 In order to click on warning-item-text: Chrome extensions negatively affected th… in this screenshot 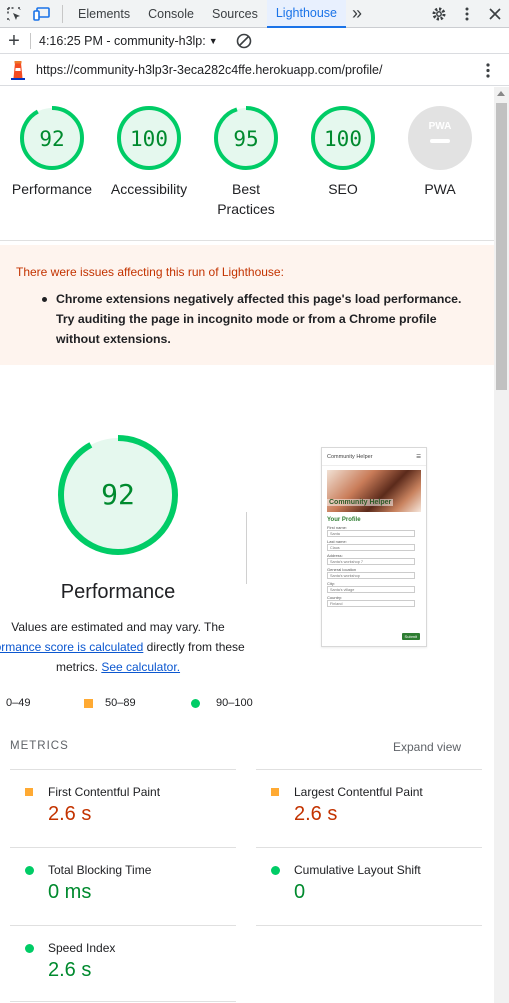, I will do `click(259, 319)`.